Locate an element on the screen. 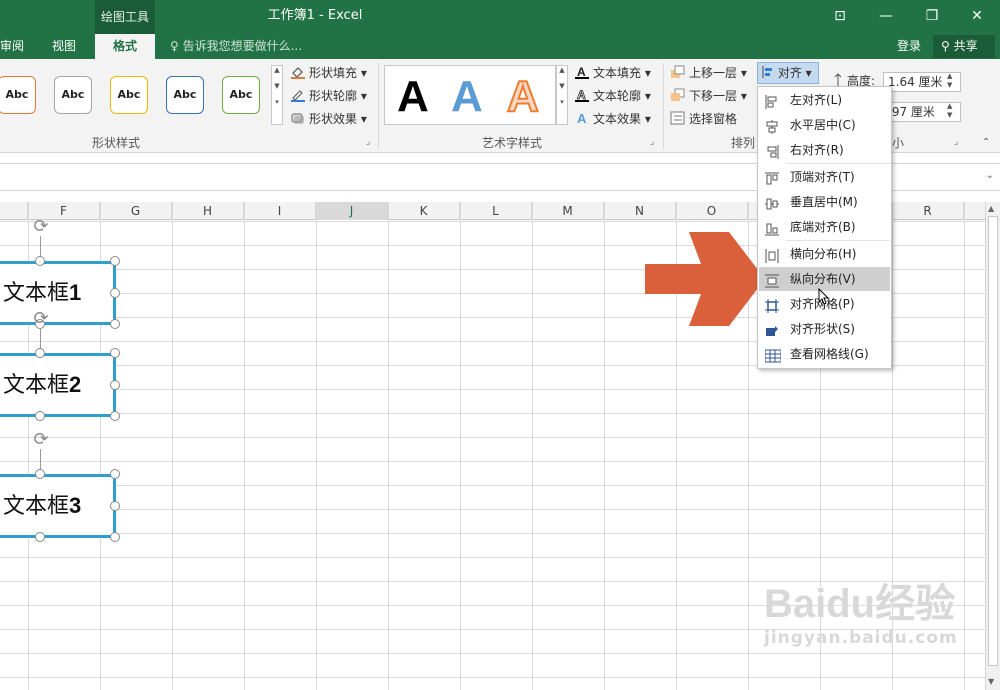 This screenshot has width=1000, height=690. minimize-button: — is located at coordinates (886, 16).